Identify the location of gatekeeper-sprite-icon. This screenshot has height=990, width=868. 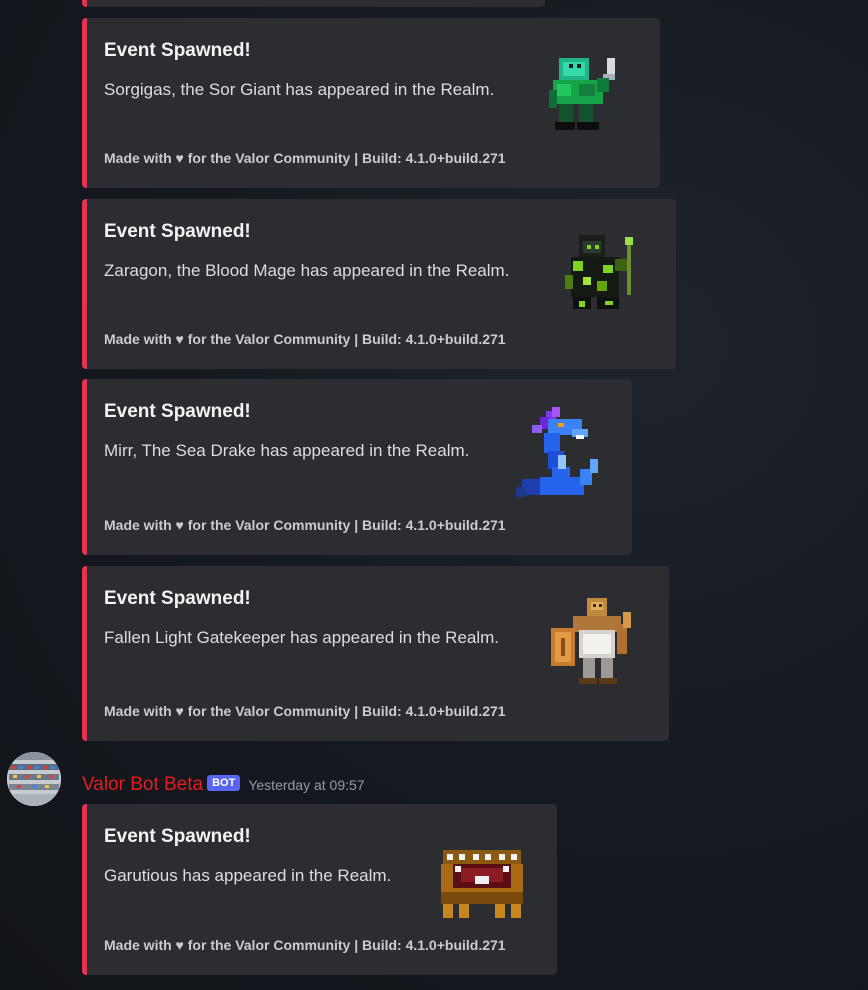
(594, 641).